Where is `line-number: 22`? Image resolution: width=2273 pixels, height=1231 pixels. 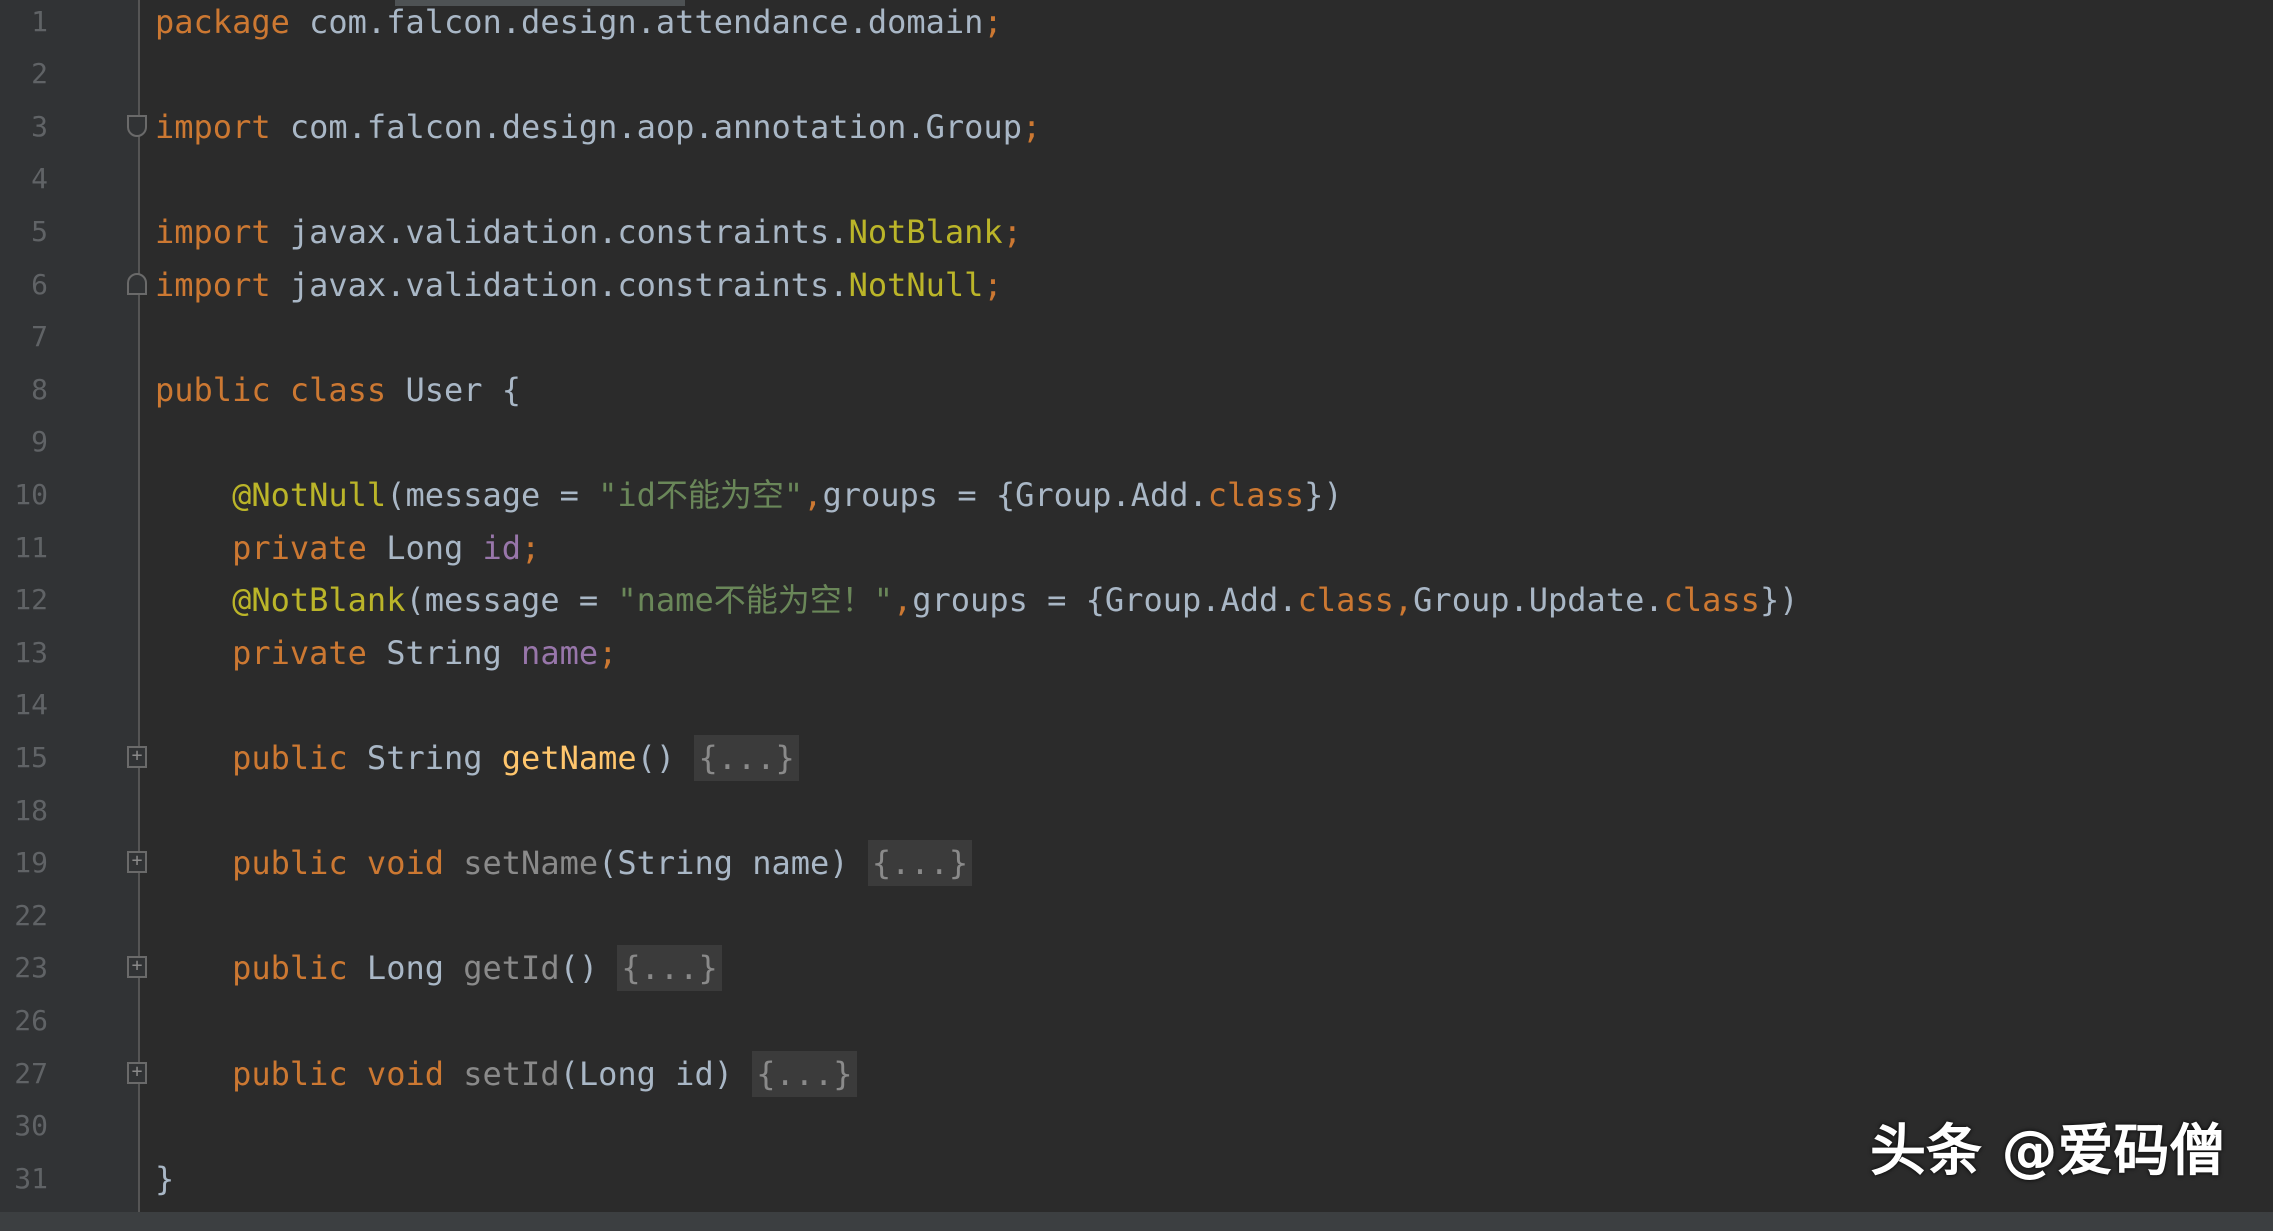
line-number: 22 is located at coordinates (24, 916).